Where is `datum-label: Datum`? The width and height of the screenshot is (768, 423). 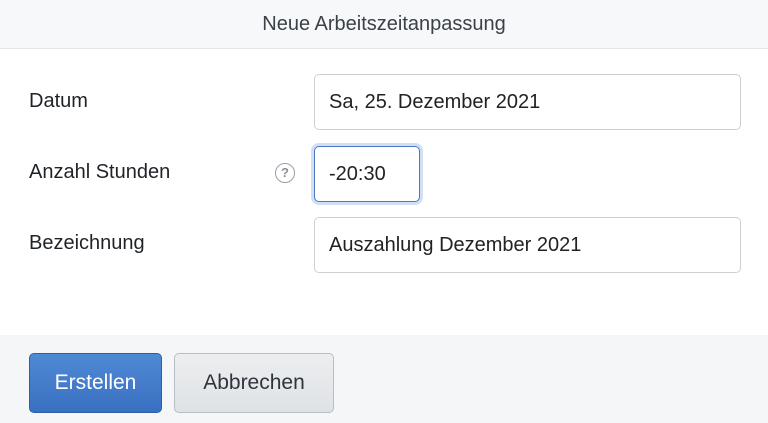
datum-label: Datum is located at coordinates (58, 101).